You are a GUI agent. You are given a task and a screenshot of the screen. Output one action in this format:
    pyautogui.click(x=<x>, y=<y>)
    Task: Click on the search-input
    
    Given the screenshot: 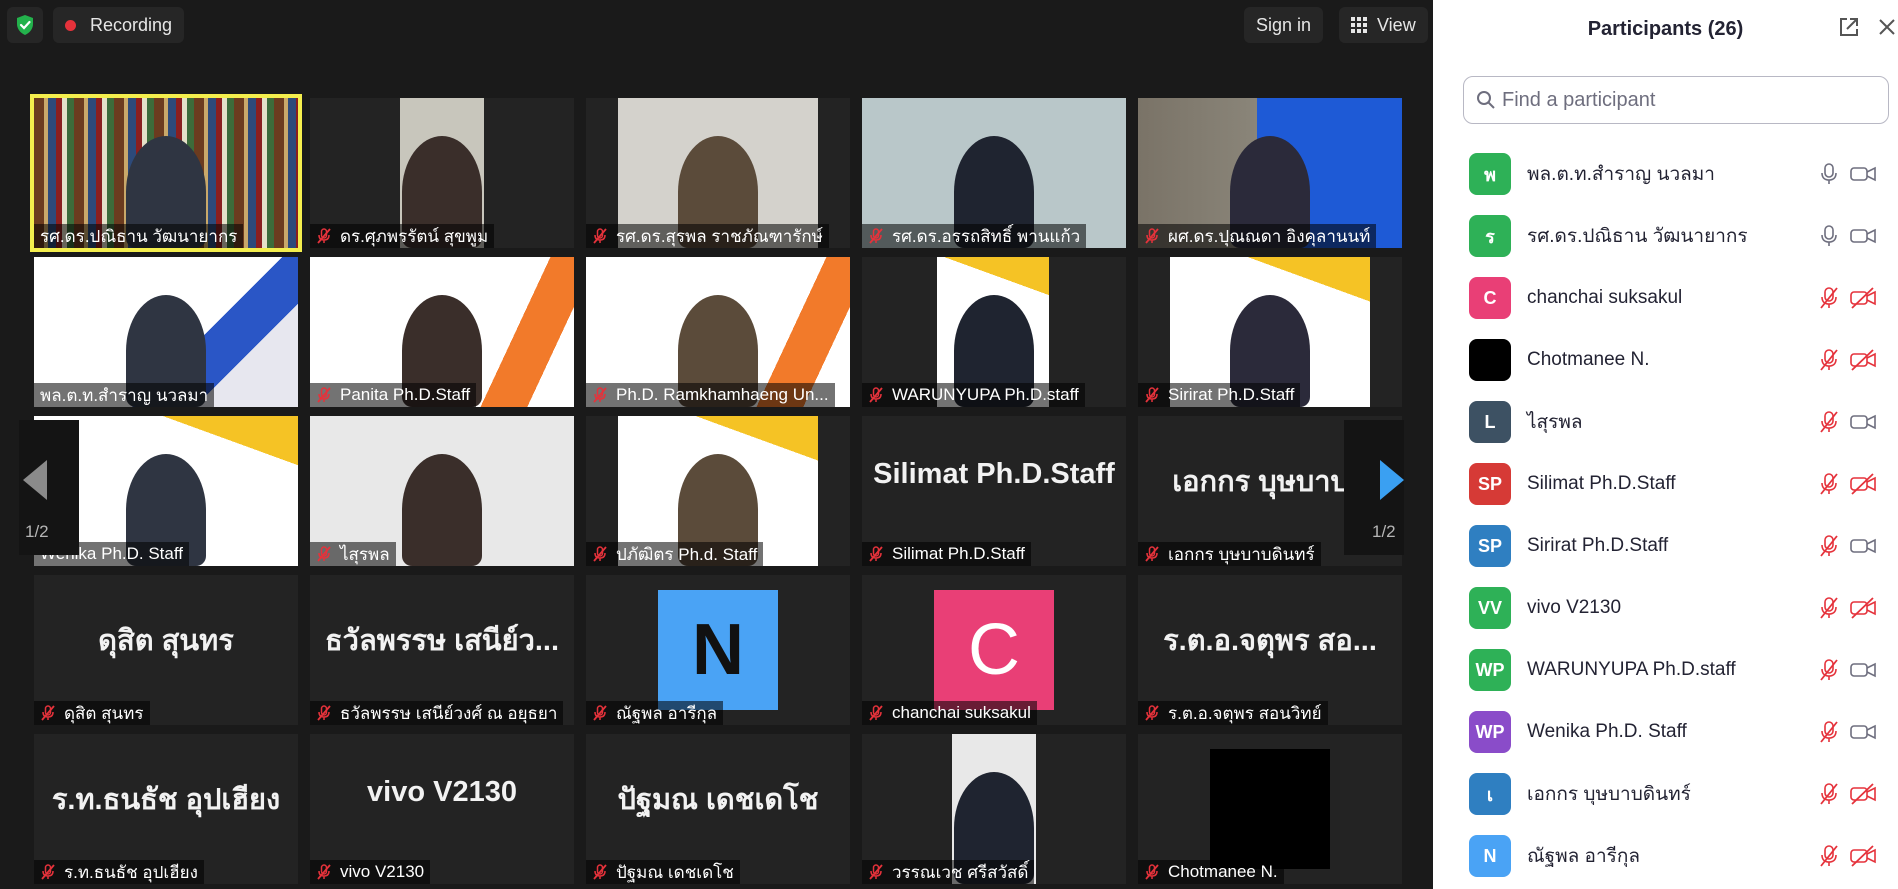 What is the action you would take?
    pyautogui.click(x=1692, y=100)
    